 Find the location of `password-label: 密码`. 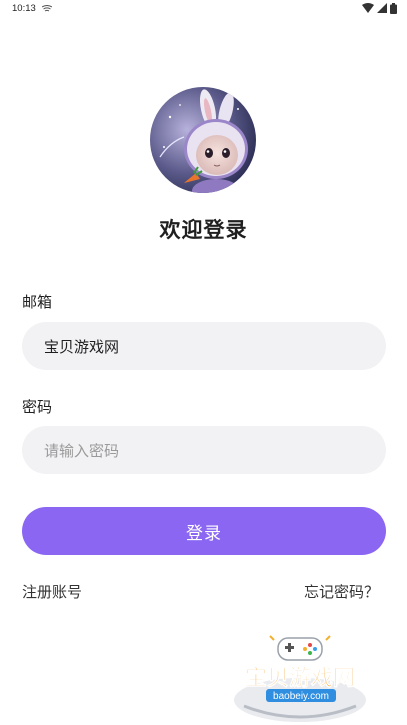

password-label: 密码 is located at coordinates (37, 407).